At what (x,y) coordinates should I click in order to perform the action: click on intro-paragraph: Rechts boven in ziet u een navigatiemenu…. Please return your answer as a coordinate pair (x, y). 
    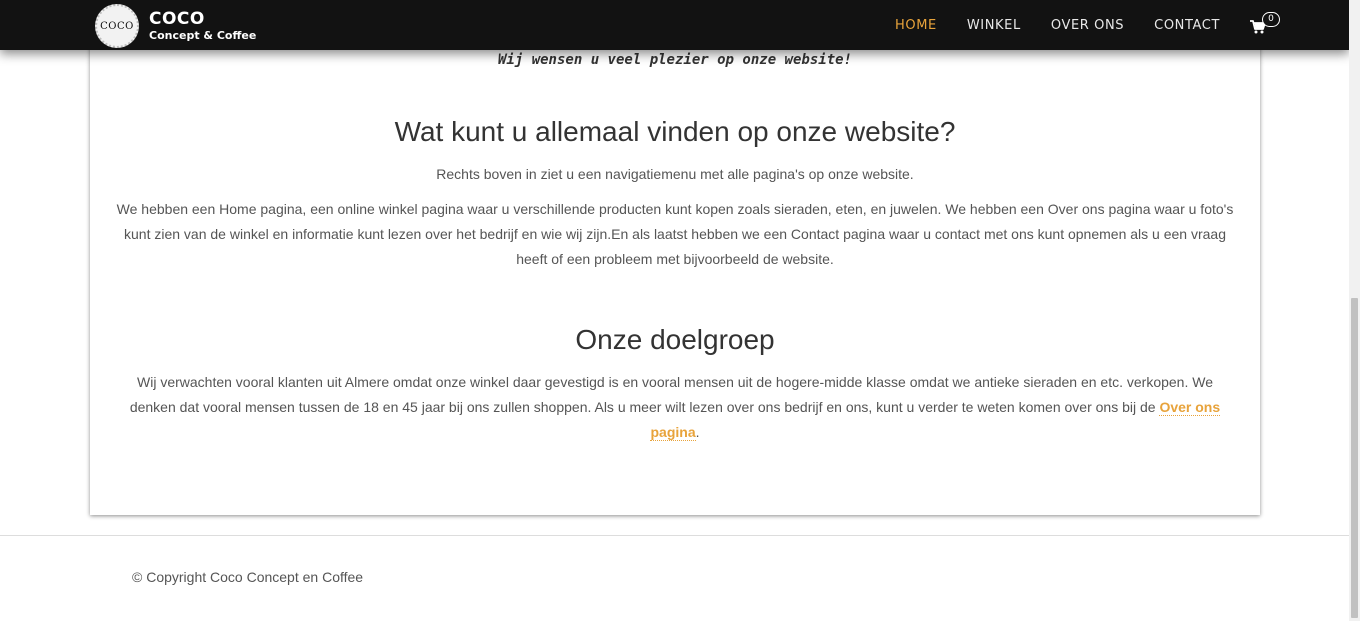
    Looking at the image, I should click on (675, 174).